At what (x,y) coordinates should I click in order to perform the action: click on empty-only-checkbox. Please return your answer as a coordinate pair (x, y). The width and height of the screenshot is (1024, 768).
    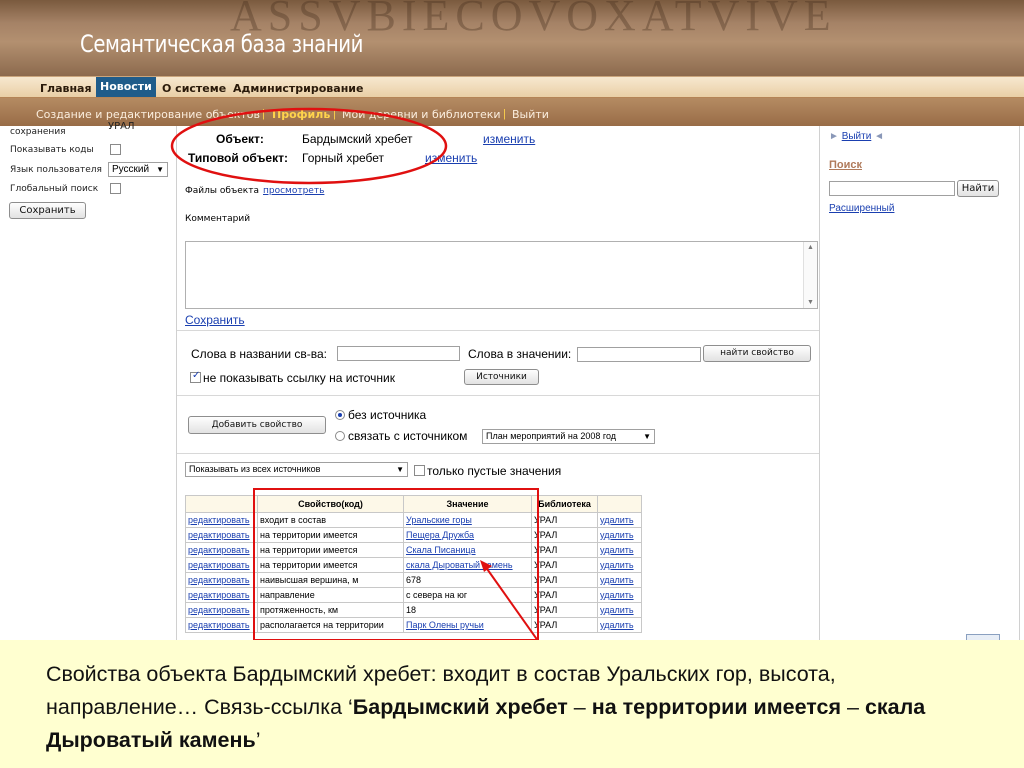
    Looking at the image, I should click on (419, 470).